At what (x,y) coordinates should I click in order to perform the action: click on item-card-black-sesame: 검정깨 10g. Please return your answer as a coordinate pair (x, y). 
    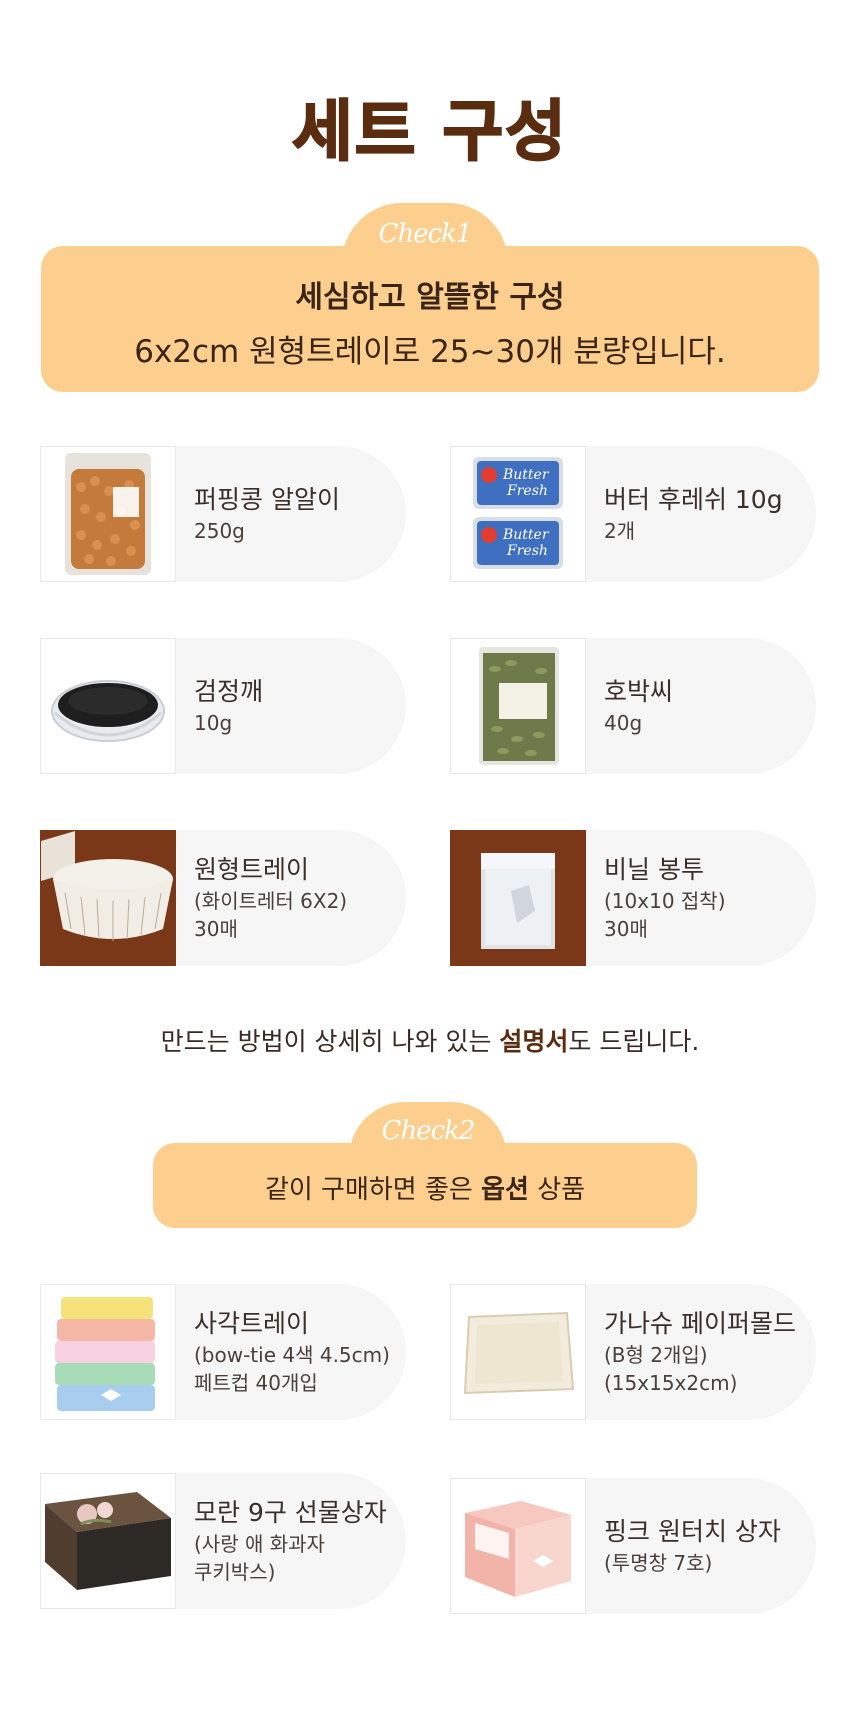
    Looking at the image, I should click on (223, 706).